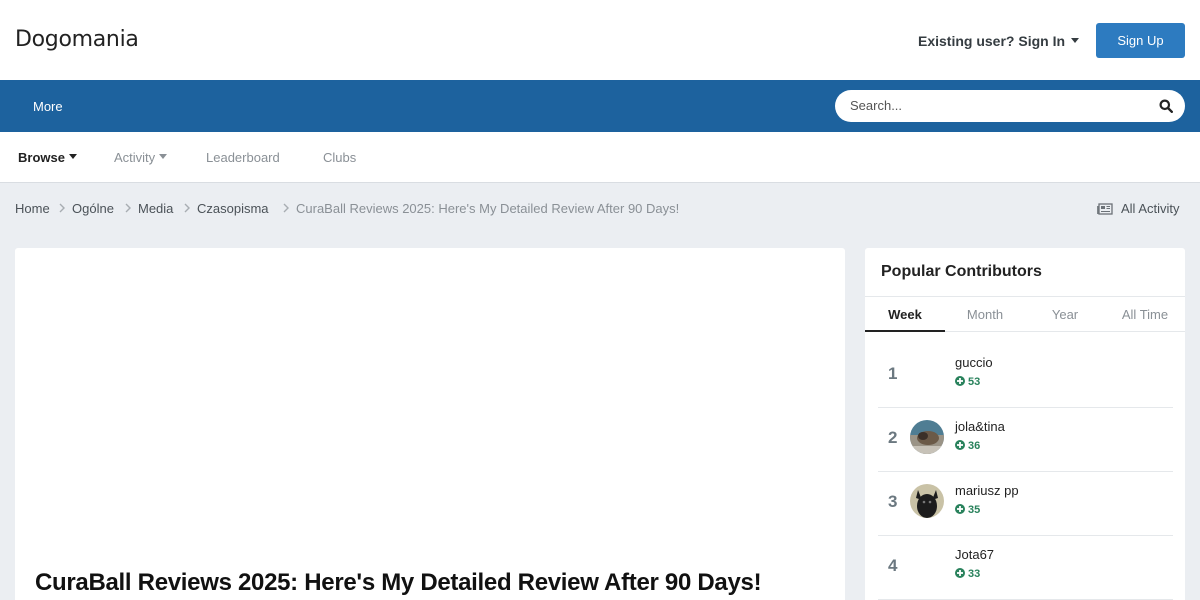  What do you see at coordinates (32, 208) in the screenshot?
I see `breadcrumb-home: Home` at bounding box center [32, 208].